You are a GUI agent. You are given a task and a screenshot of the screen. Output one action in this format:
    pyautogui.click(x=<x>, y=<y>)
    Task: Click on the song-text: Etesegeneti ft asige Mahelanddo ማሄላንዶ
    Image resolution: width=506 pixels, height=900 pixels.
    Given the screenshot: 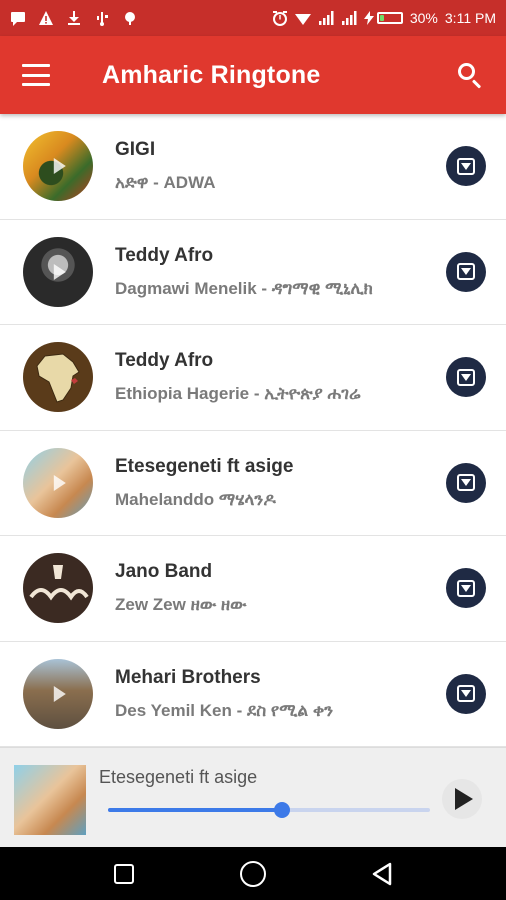 What is the action you would take?
    pyautogui.click(x=275, y=483)
    